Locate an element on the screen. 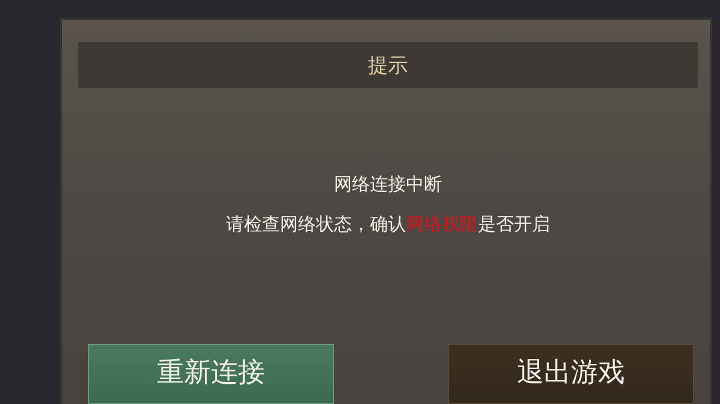 This screenshot has height=404, width=720. message-text: 网络连接中断 is located at coordinates (388, 184).